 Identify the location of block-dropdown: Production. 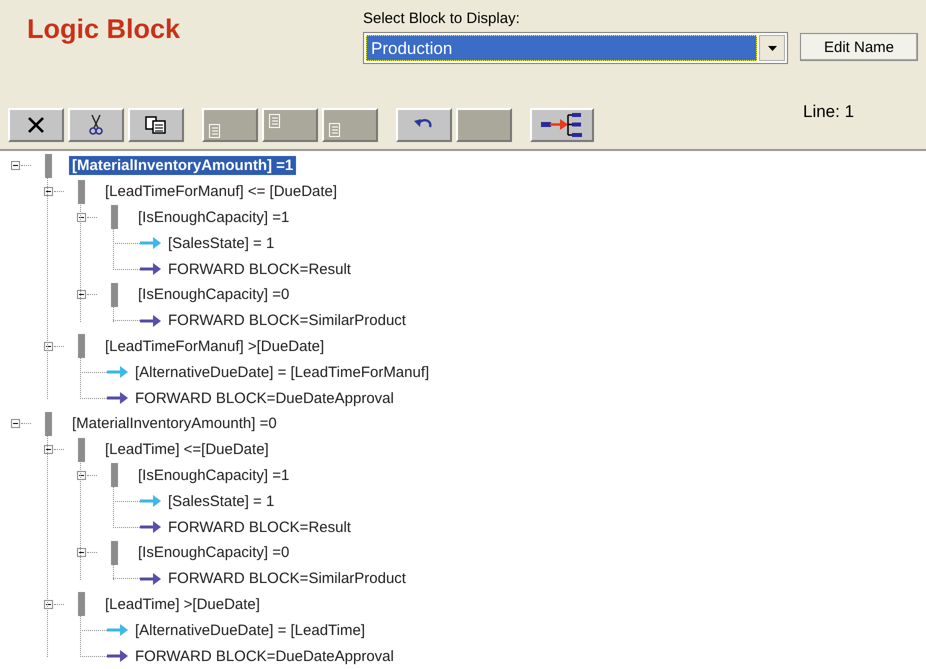
(575, 48).